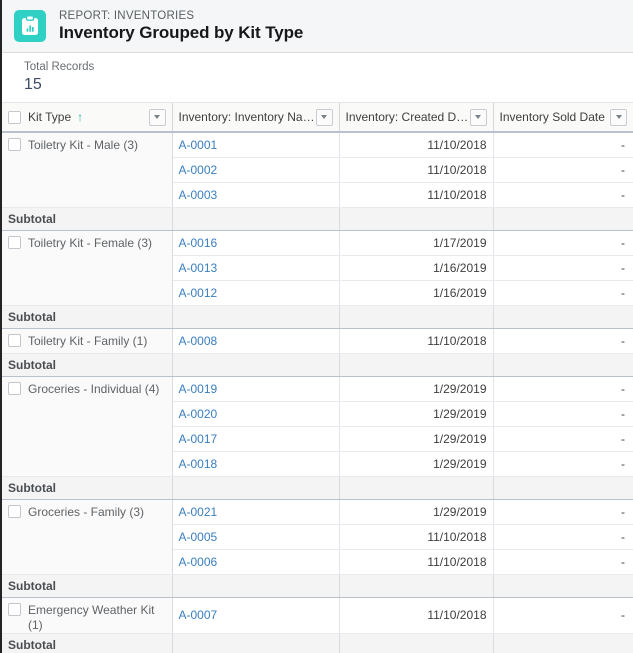 The image size is (633, 653). What do you see at coordinates (198, 170) in the screenshot?
I see `inventory-record-link: A-0002` at bounding box center [198, 170].